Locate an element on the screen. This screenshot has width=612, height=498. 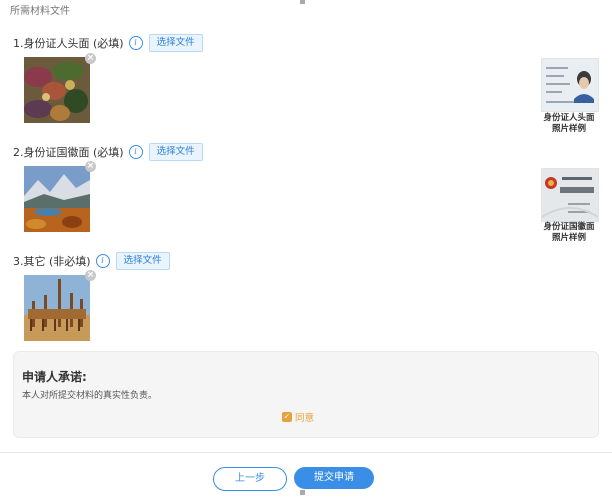
section-id-back: 2.身份证国徽面 (必填) i 选择文件 is located at coordinates (108, 152).